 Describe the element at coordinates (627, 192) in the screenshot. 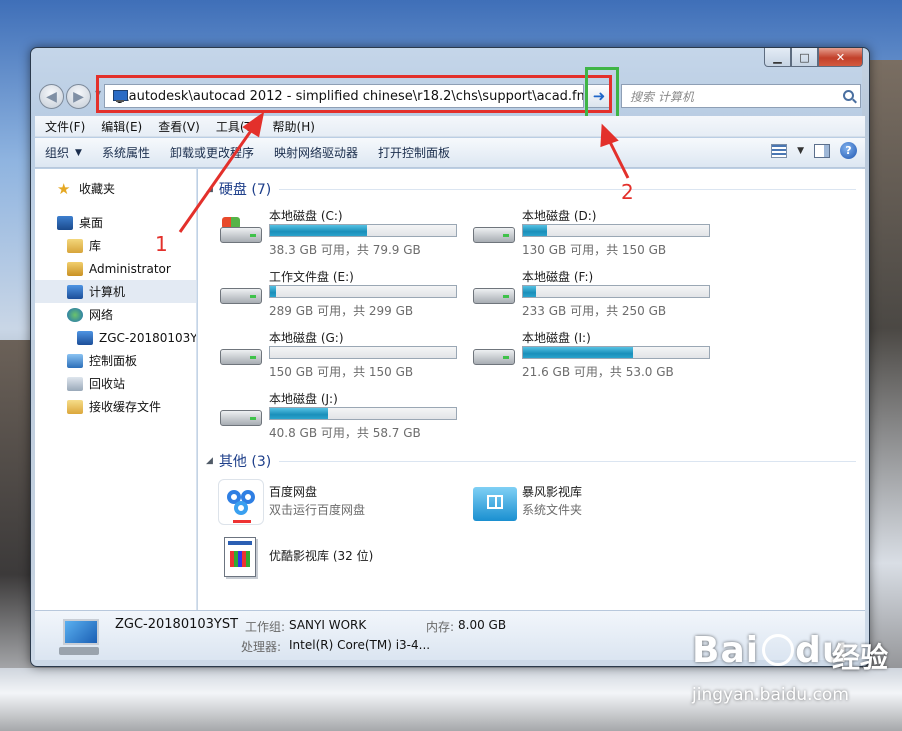

I see `annotation-number-2: 2` at that location.